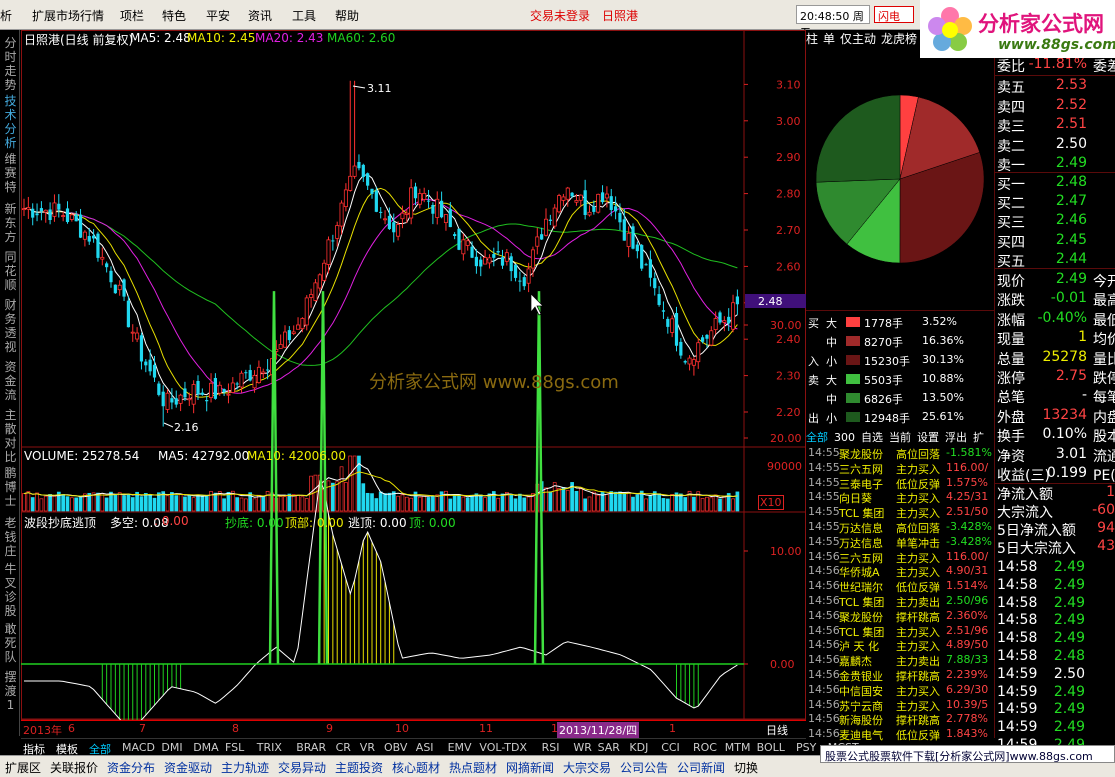 This screenshot has height=777, width=1115. What do you see at coordinates (900, 631) in the screenshot?
I see `alert-row: 14:56 TCL 集团 主力买入 2.51/96` at bounding box center [900, 631].